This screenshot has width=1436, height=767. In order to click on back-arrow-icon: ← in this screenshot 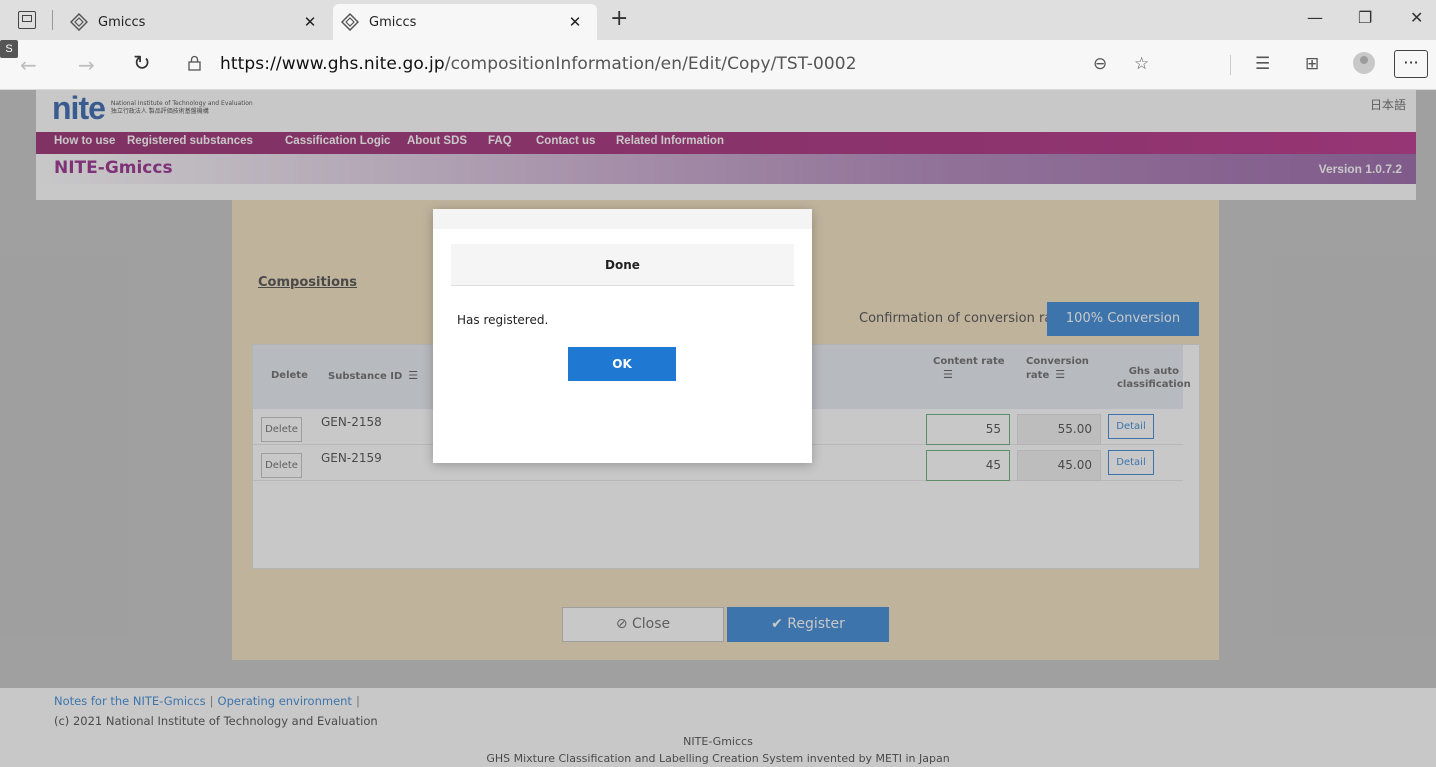, I will do `click(28, 65)`.